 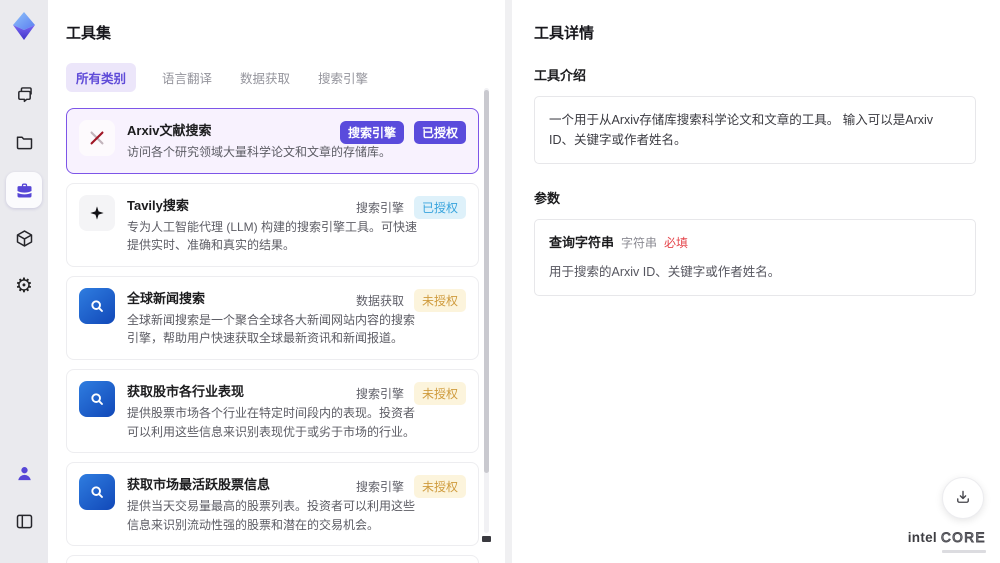 I want to click on sidebar-item-files, so click(x=24, y=142).